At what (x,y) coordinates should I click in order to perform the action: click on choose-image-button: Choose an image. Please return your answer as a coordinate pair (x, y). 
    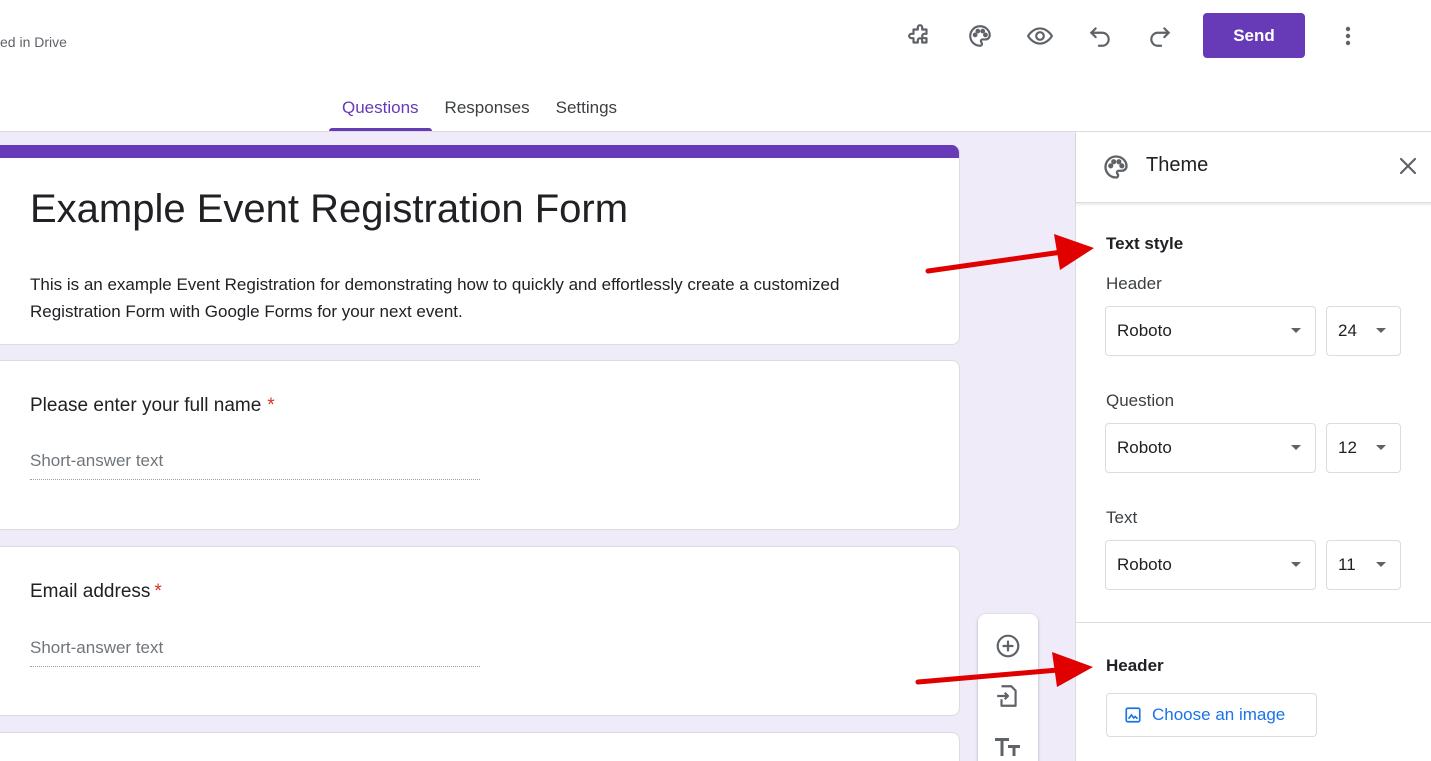
    Looking at the image, I should click on (1211, 715).